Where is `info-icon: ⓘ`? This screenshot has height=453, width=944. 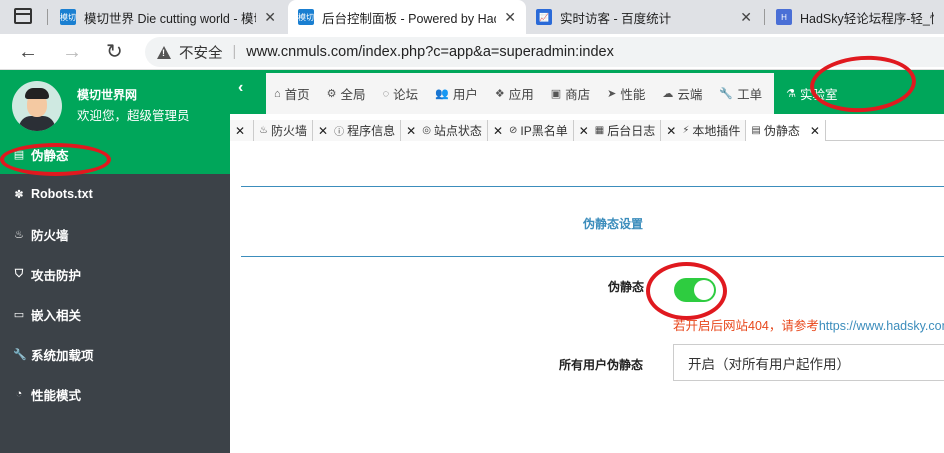 info-icon: ⓘ is located at coordinates (339, 132).